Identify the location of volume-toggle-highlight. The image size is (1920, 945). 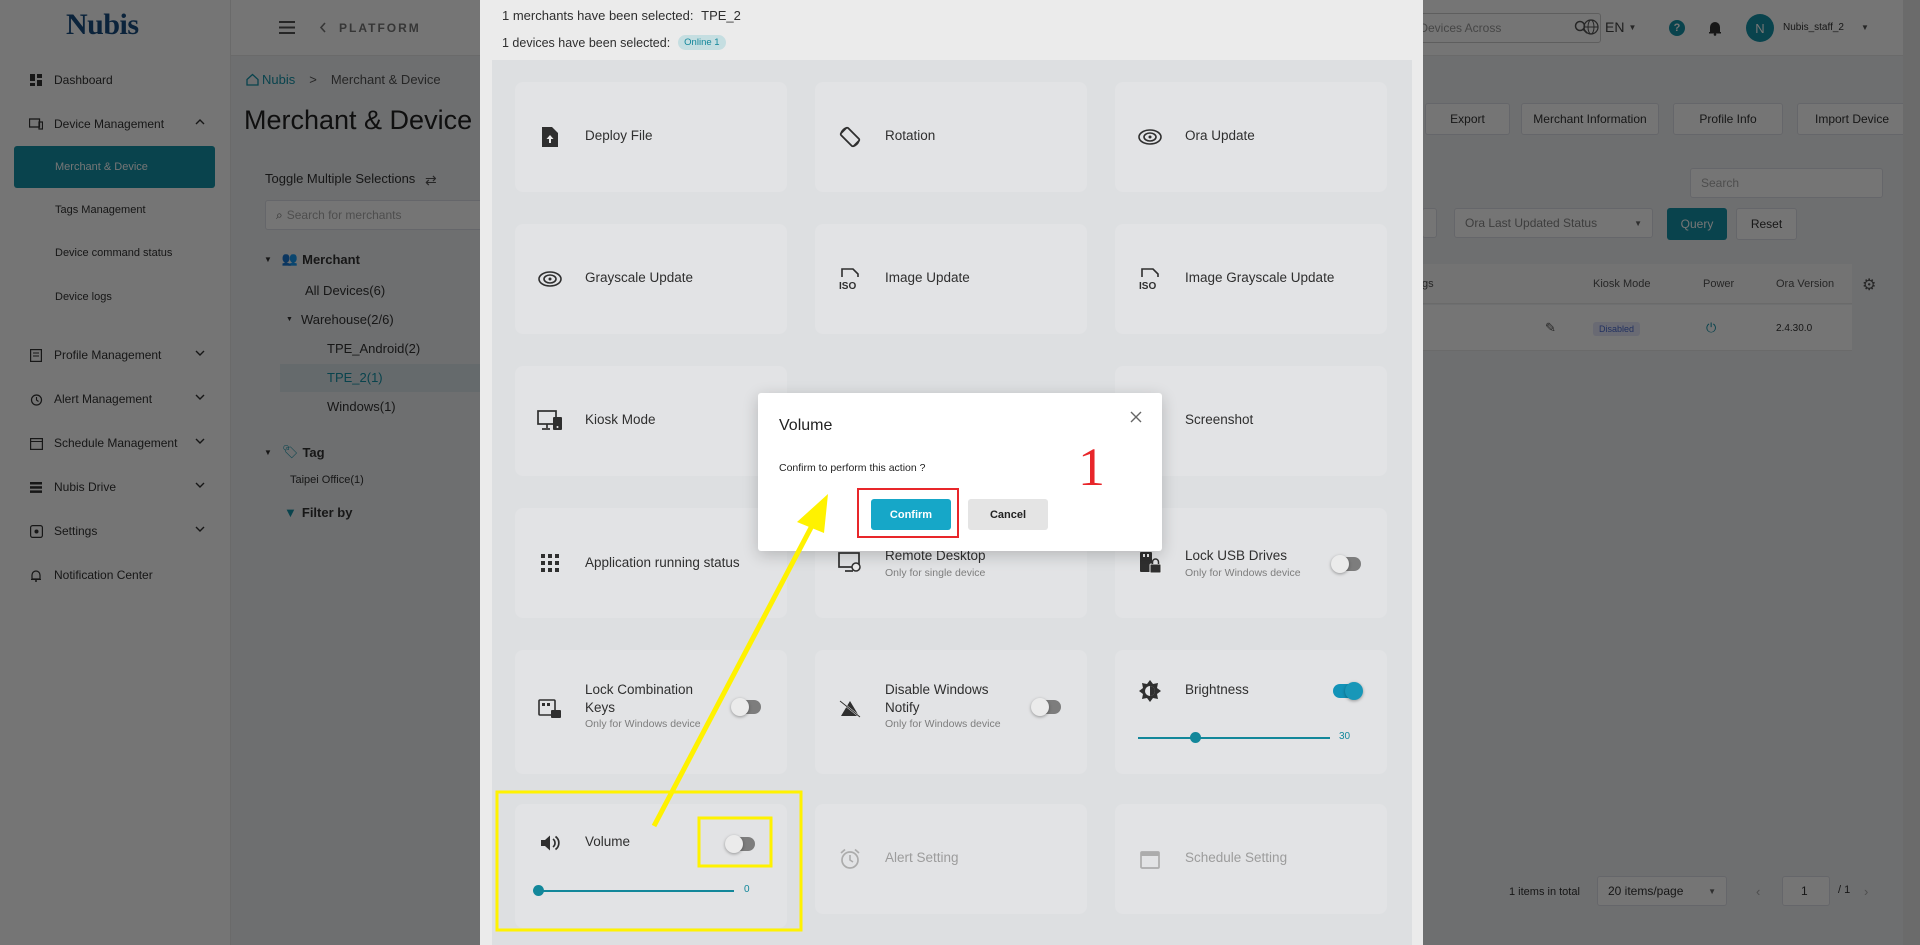
(735, 842).